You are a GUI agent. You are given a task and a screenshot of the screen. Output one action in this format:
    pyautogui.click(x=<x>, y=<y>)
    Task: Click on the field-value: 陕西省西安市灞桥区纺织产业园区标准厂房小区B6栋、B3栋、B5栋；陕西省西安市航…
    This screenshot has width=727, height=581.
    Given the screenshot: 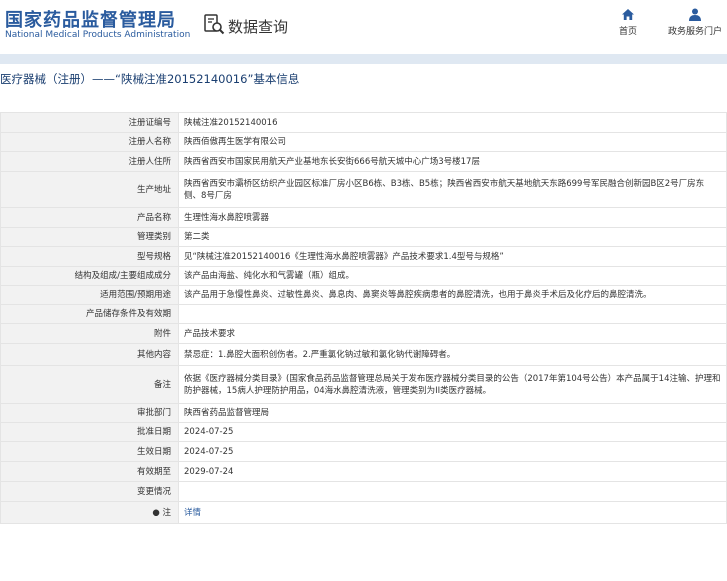 What is the action you would take?
    pyautogui.click(x=452, y=189)
    